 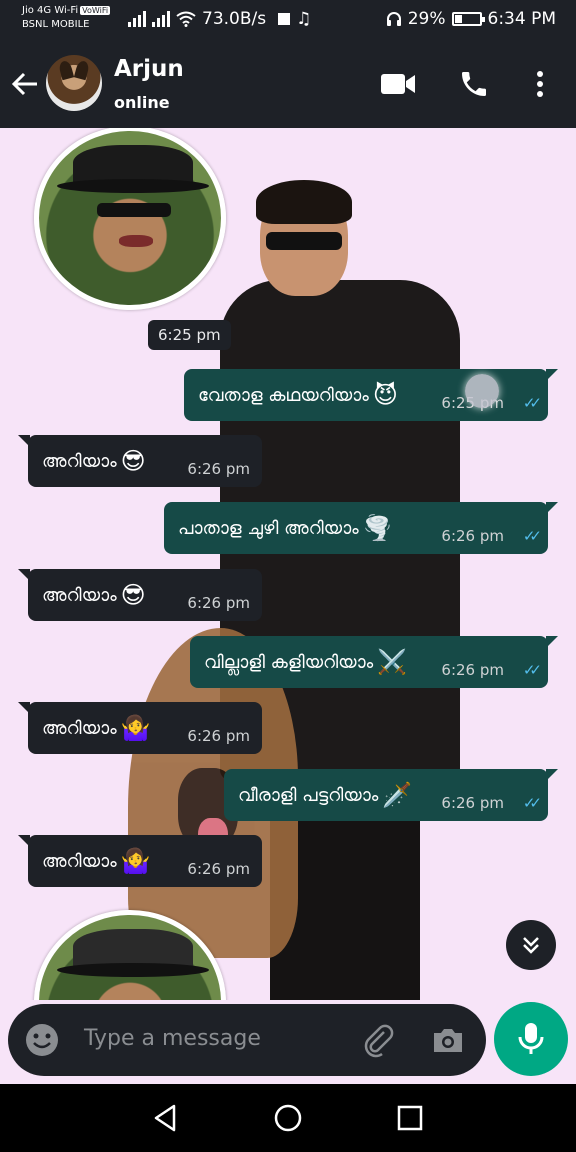 What do you see at coordinates (189, 335) in the screenshot?
I see `sticker-time: 6:25 pm` at bounding box center [189, 335].